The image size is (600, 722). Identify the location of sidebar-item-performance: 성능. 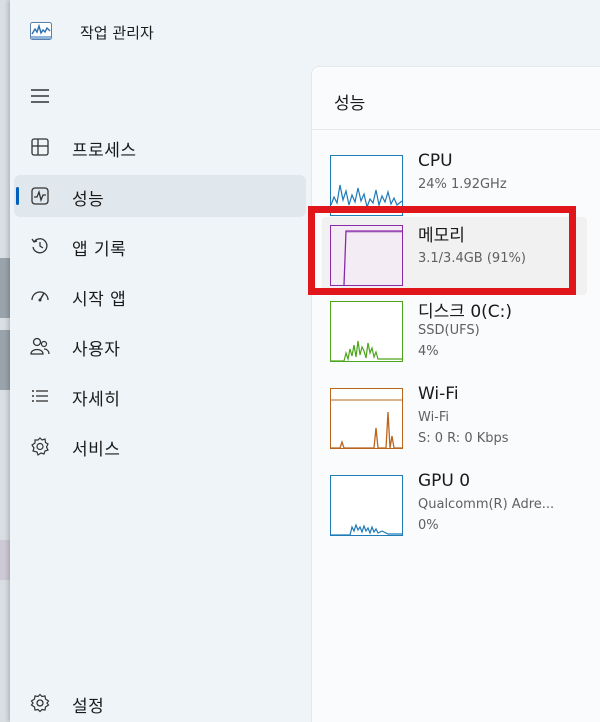
(160, 196).